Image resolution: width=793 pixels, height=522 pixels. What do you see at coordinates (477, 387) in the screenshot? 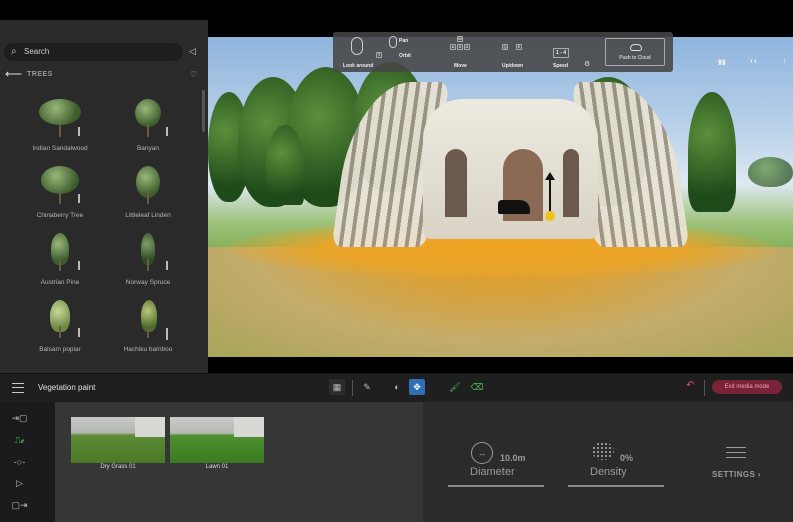
I see `eraser-icon: ⌫` at bounding box center [477, 387].